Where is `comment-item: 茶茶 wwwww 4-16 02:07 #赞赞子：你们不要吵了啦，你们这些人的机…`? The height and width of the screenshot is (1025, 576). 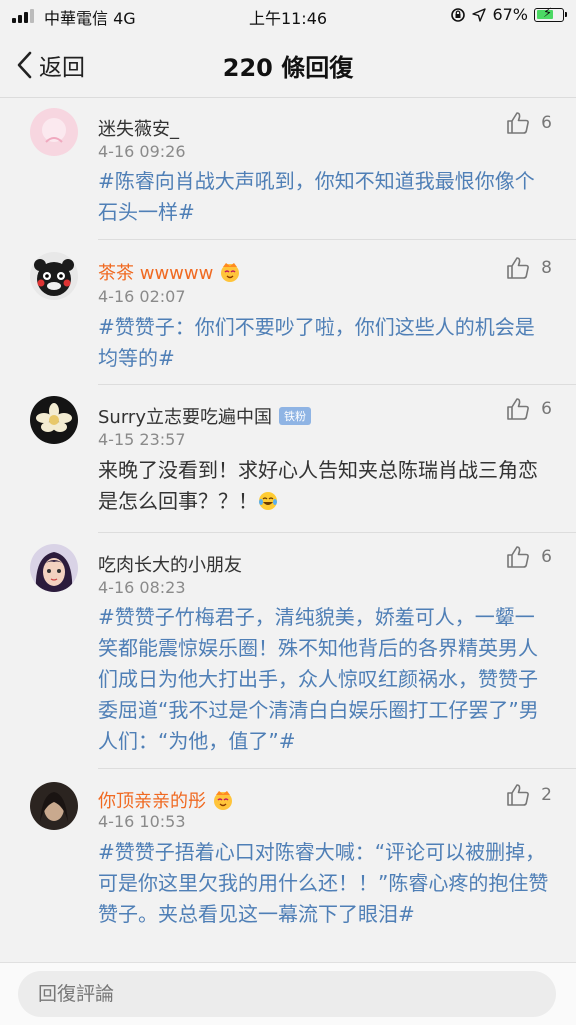
comment-item: 茶茶 wwwww 4-16 02:07 #赞赞子：你们不要吵了啦，你们这些人的机… is located at coordinates (288, 311).